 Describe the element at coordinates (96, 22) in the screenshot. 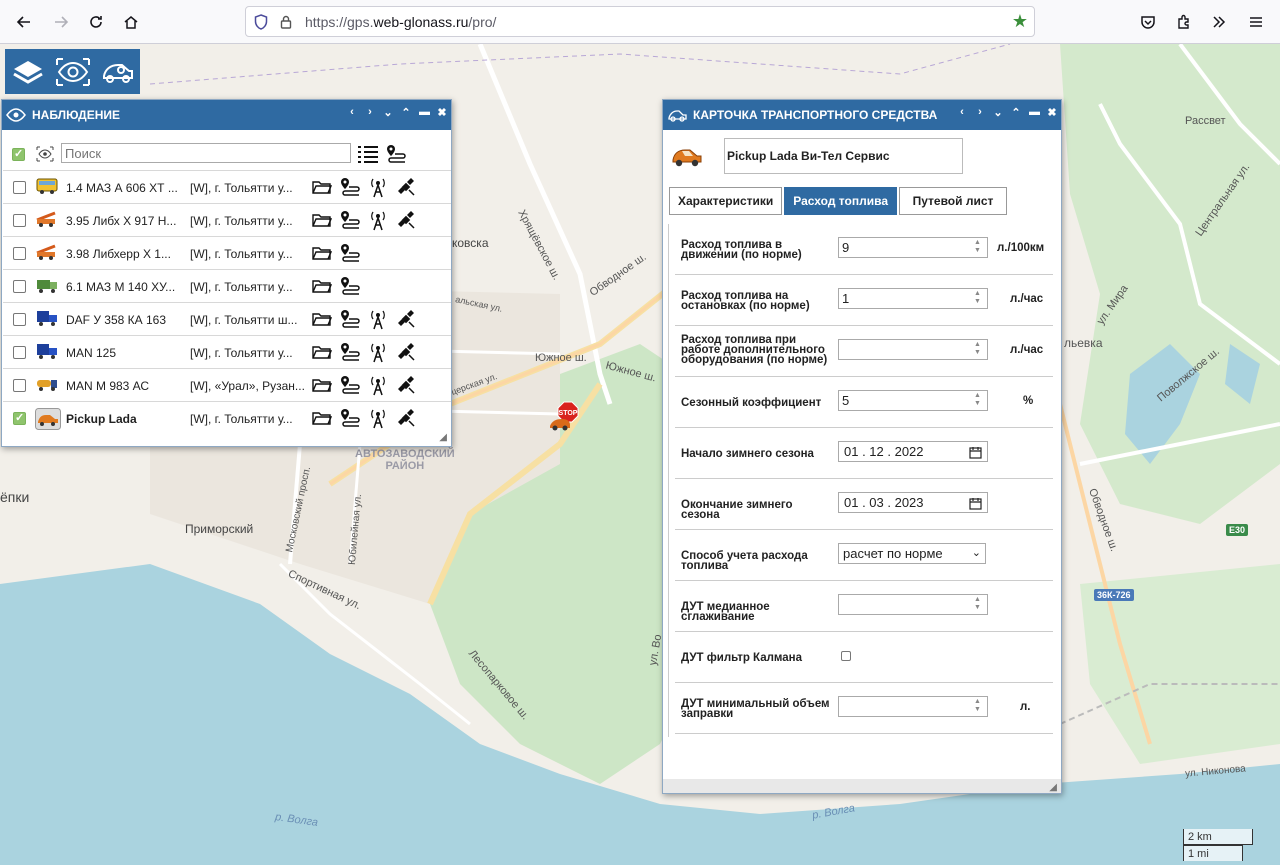

I see `reload-button` at that location.